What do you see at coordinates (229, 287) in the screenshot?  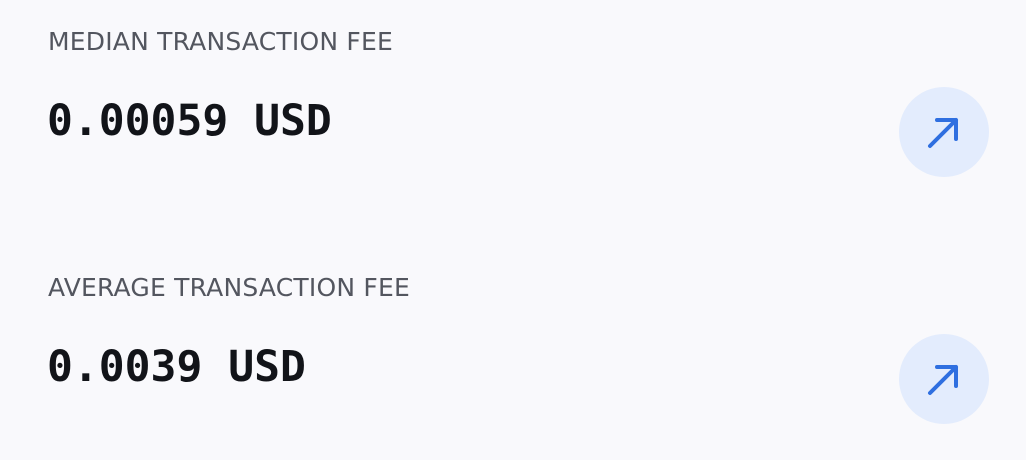 I see `average-fee-label: AVERAGE TRANSACTION FEE` at bounding box center [229, 287].